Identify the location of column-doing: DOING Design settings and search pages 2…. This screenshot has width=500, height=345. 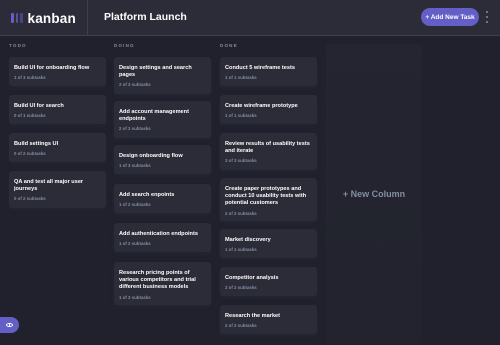
(162, 173).